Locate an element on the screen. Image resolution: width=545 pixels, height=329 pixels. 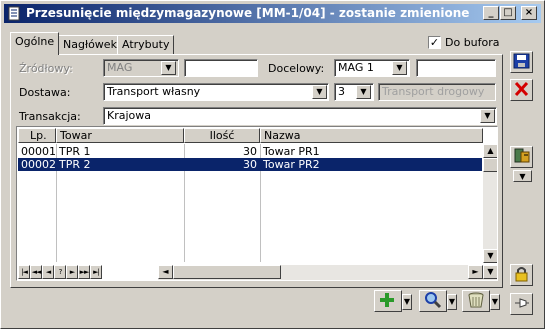
tab-label: Atrybuty is located at coordinates (146, 44).